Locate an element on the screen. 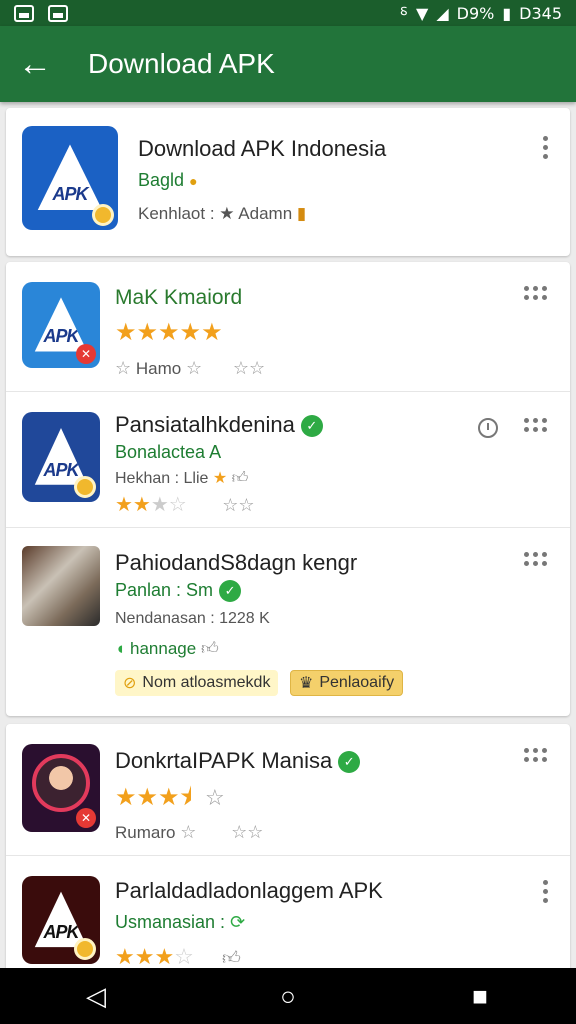 This screenshot has height=1024, width=576. medal-icon: ▮ is located at coordinates (301, 213).